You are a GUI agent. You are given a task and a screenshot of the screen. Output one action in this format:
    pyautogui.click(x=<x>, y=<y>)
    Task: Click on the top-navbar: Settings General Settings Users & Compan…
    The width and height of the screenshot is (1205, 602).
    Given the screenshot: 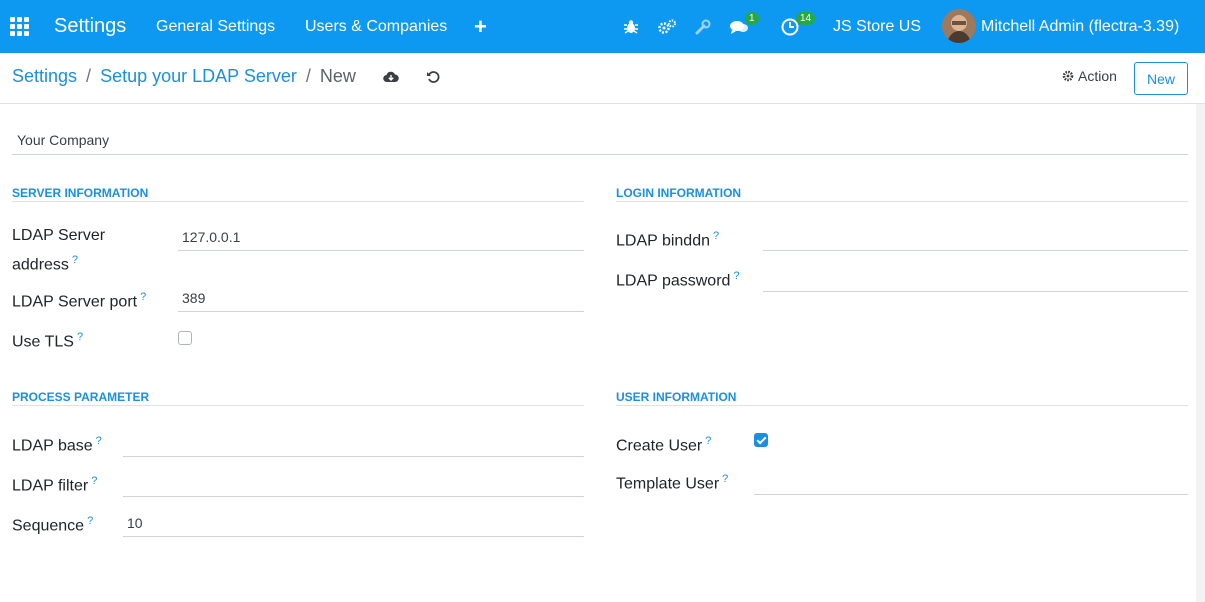 What is the action you would take?
    pyautogui.click(x=602, y=26)
    